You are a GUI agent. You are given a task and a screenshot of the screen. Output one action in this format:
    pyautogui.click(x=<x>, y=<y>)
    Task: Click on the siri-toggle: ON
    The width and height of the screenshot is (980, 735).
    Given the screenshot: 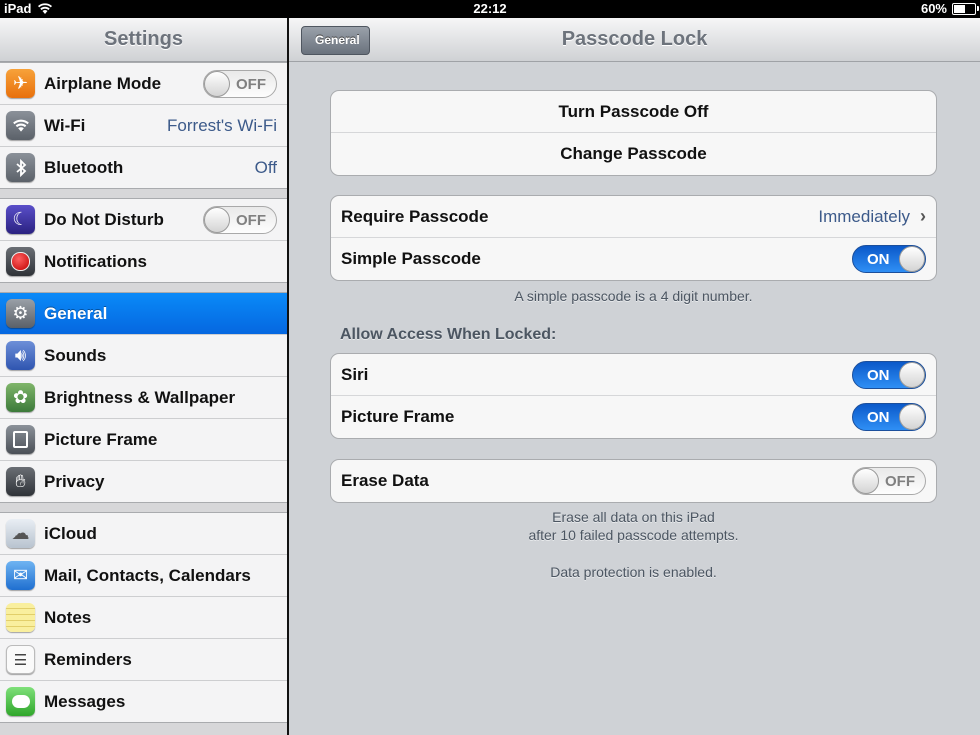 What is the action you would take?
    pyautogui.click(x=889, y=374)
    